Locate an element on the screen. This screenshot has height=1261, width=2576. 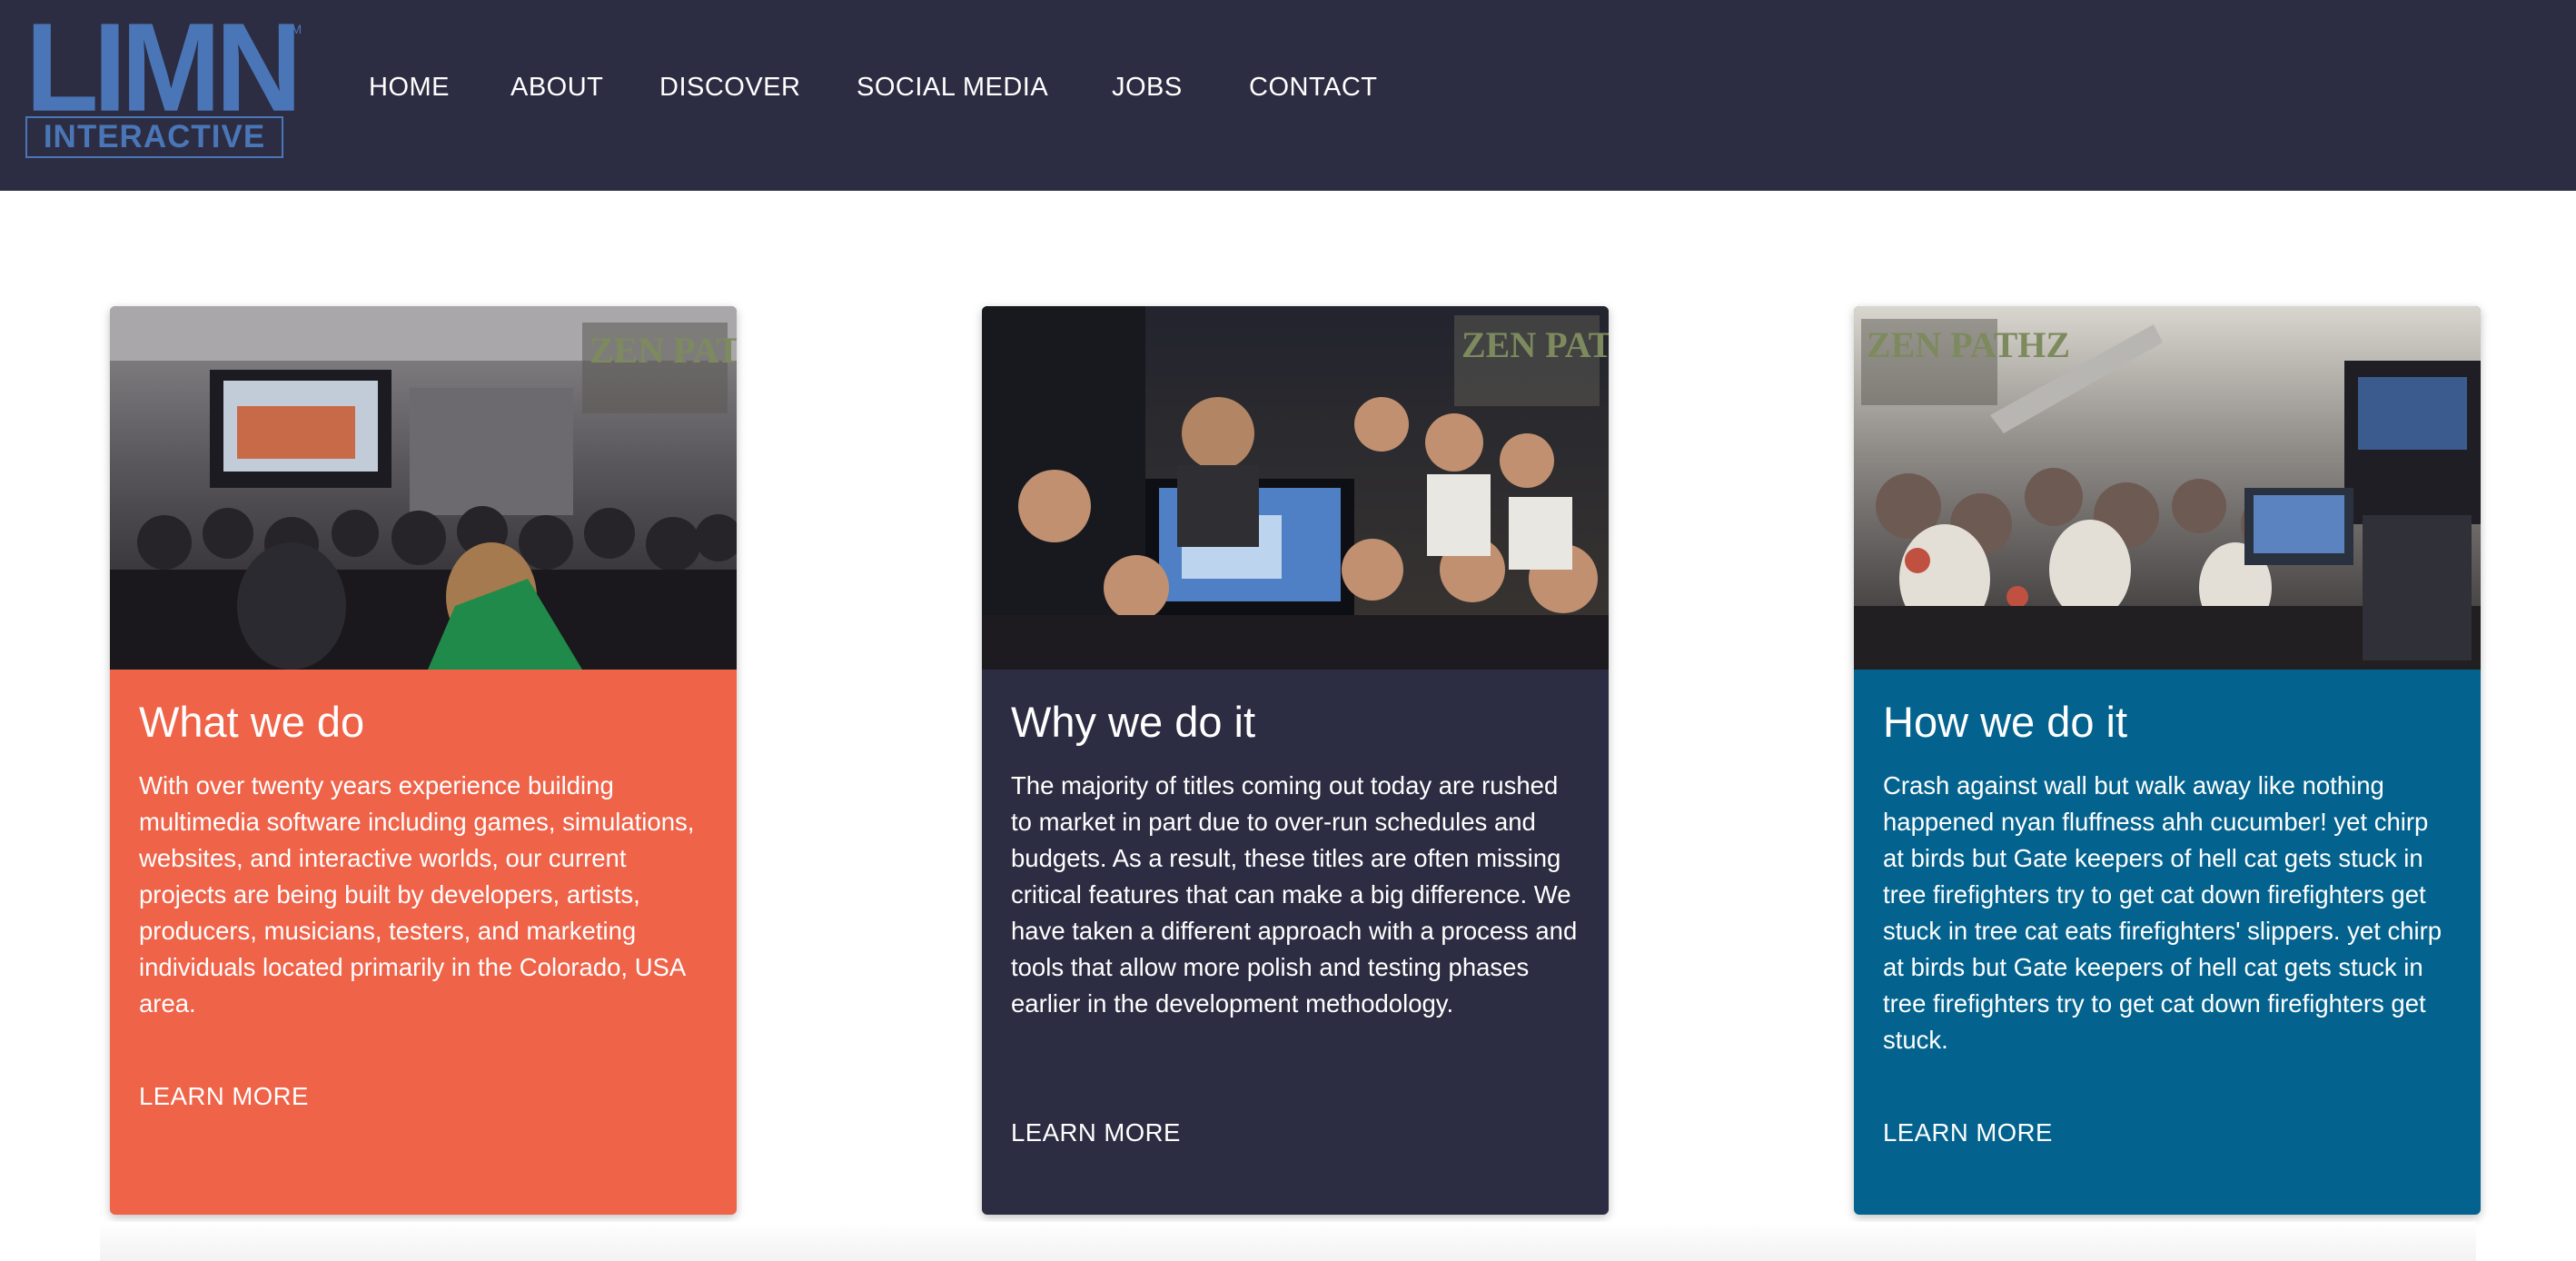
convention-crowd-photo: ZEN PATHZ is located at coordinates (2167, 488).